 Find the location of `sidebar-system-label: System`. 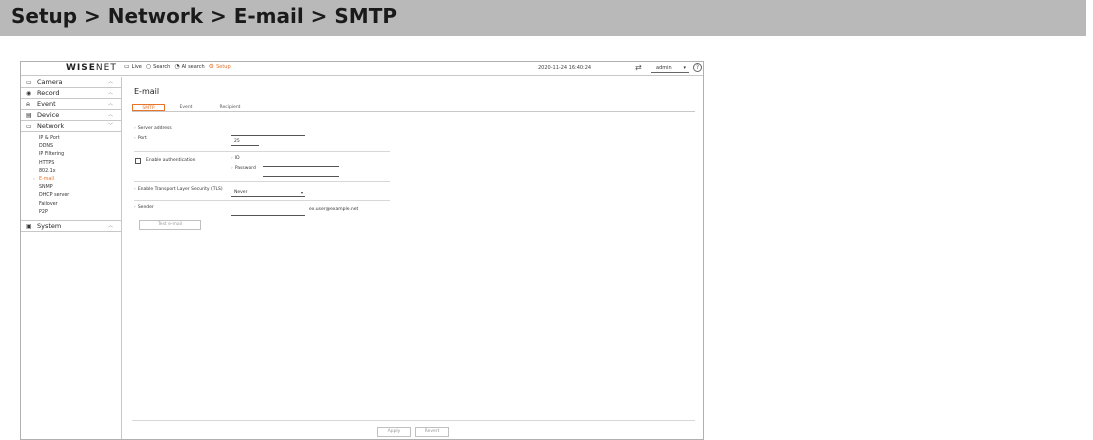

sidebar-system-label: System is located at coordinates (49, 225).